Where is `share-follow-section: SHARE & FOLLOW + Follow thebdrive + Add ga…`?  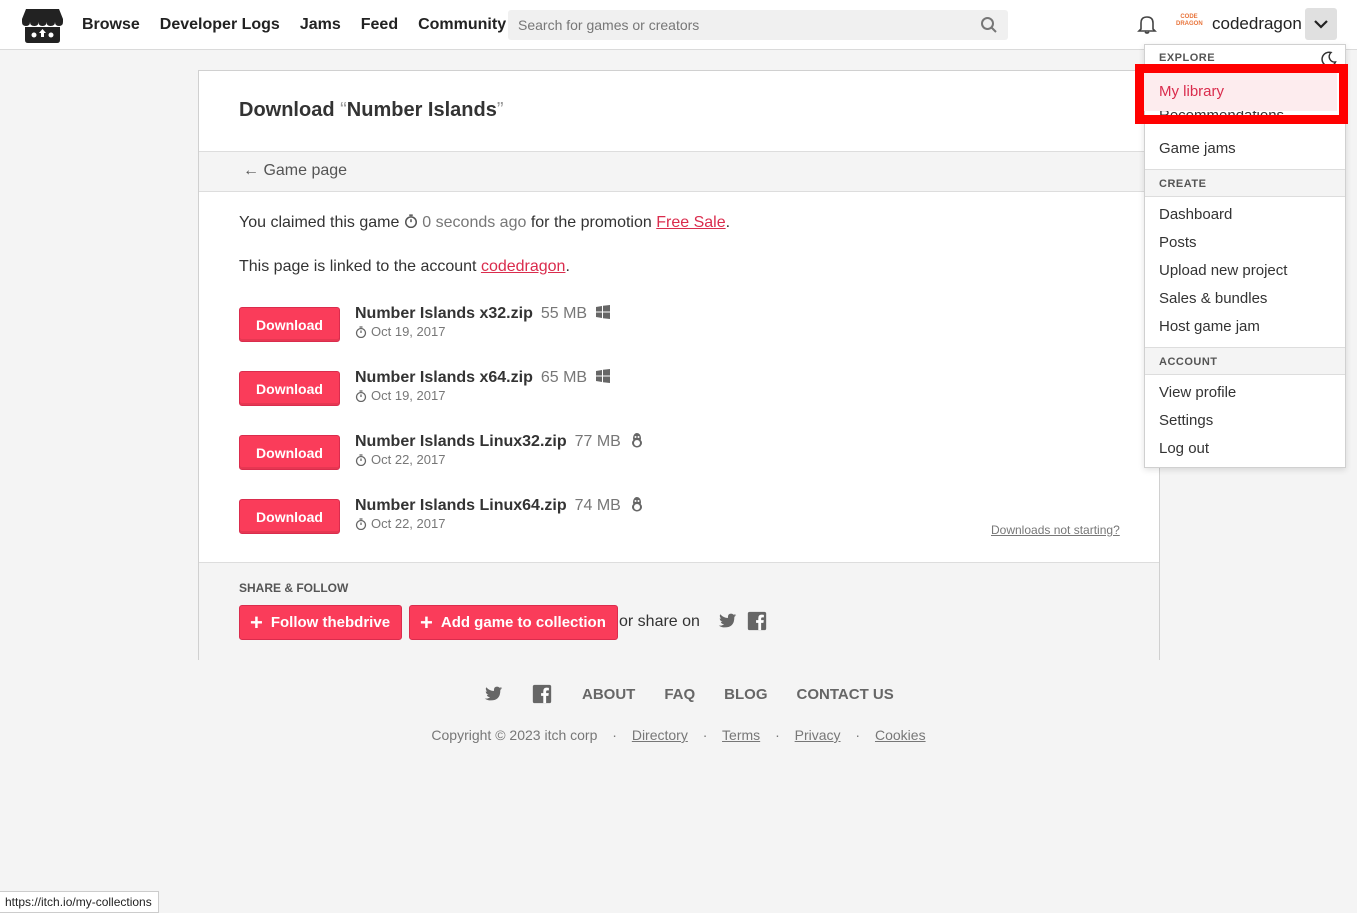
share-follow-section: SHARE & FOLLOW + Follow thebdrive + Add ga… is located at coordinates (679, 611).